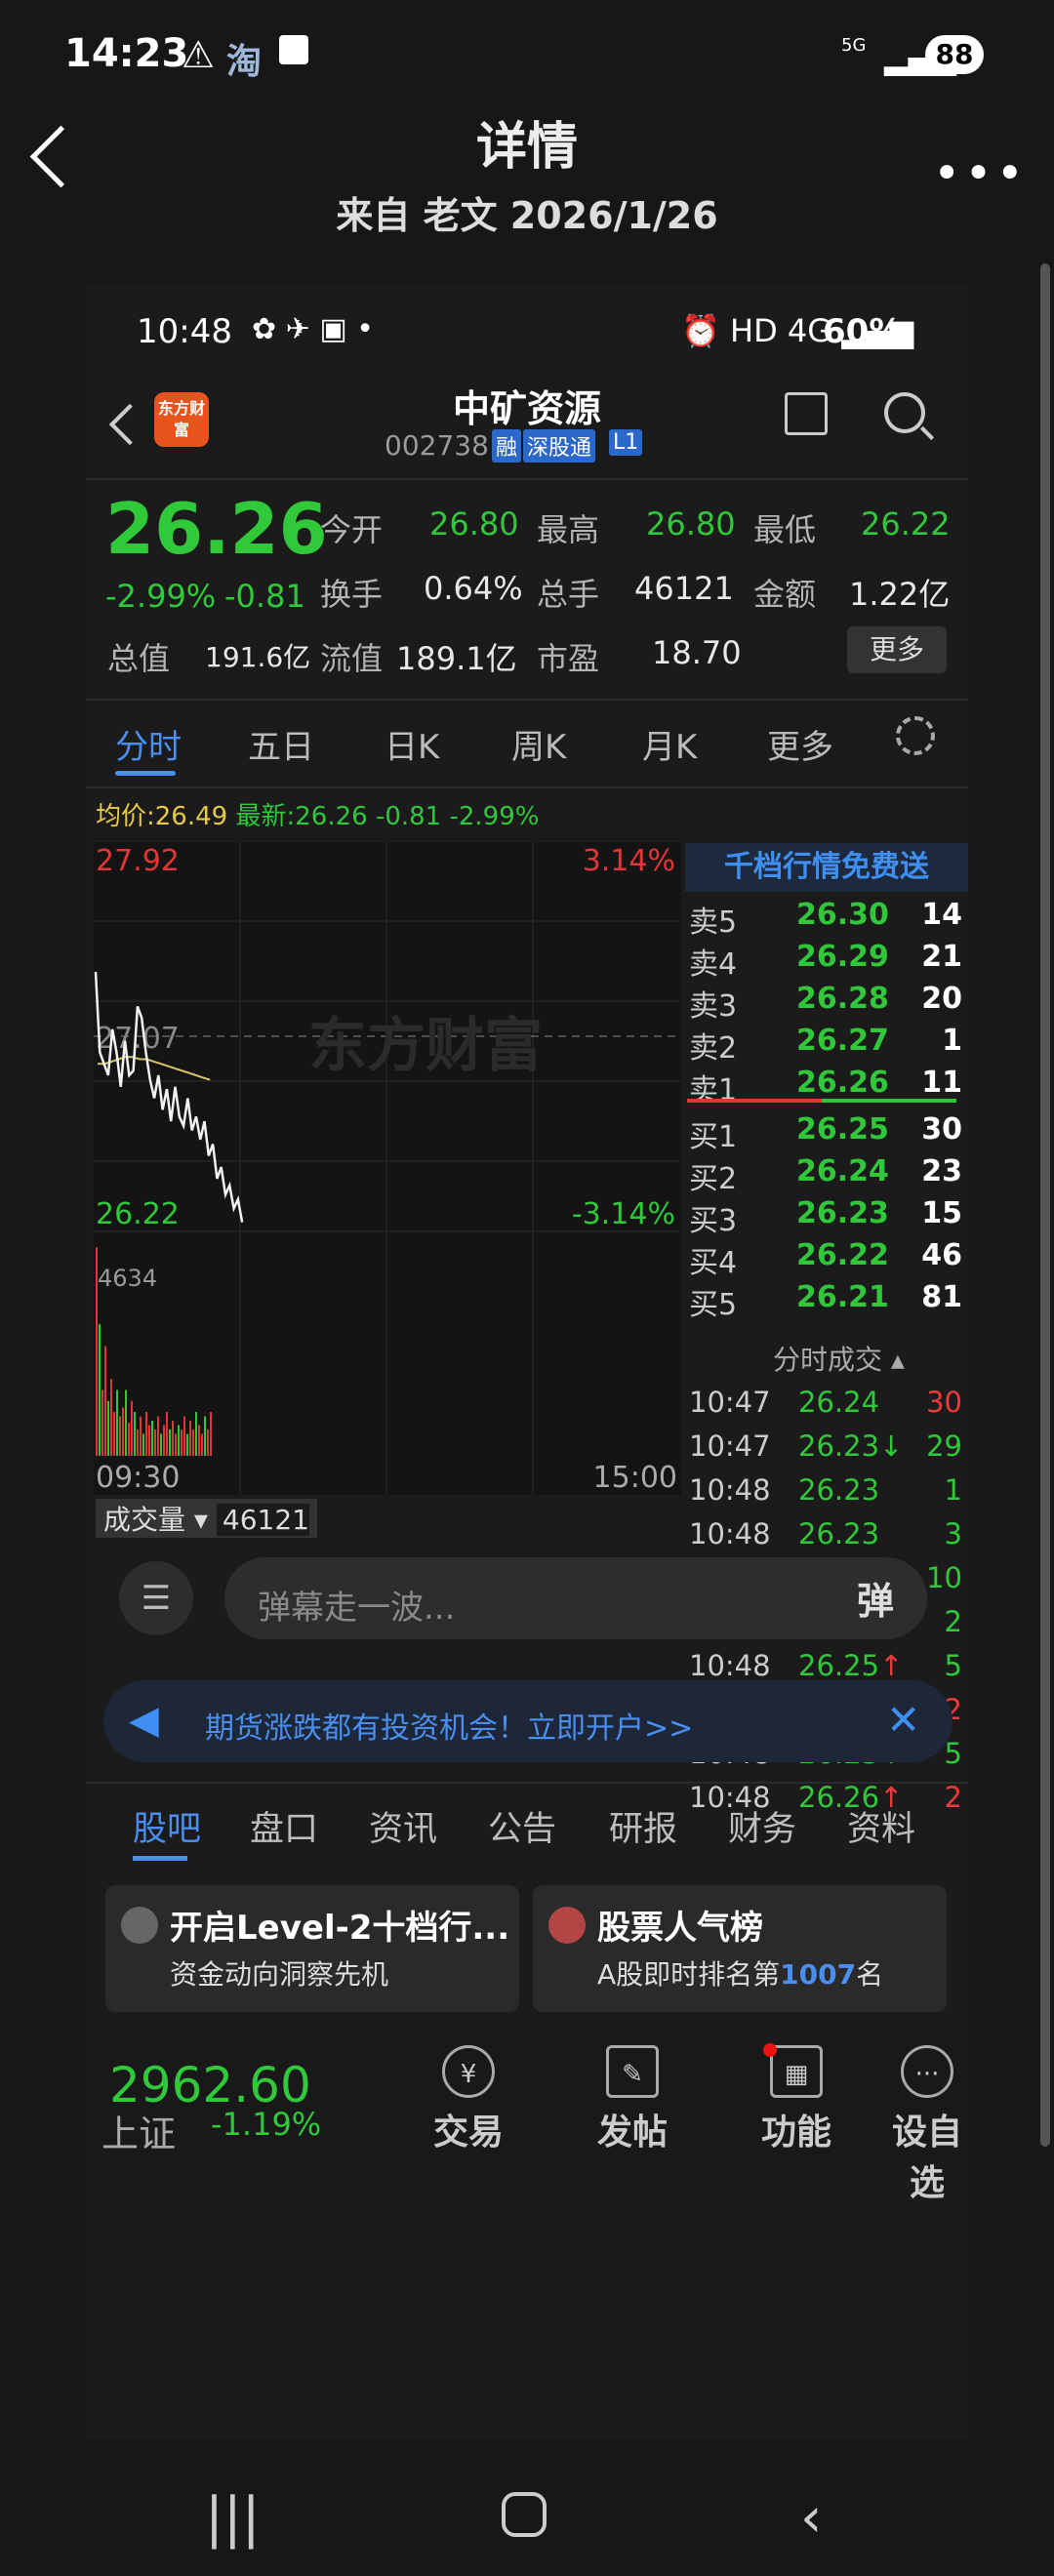  What do you see at coordinates (352, 594) in the screenshot?
I see `turnover-label: 换手` at bounding box center [352, 594].